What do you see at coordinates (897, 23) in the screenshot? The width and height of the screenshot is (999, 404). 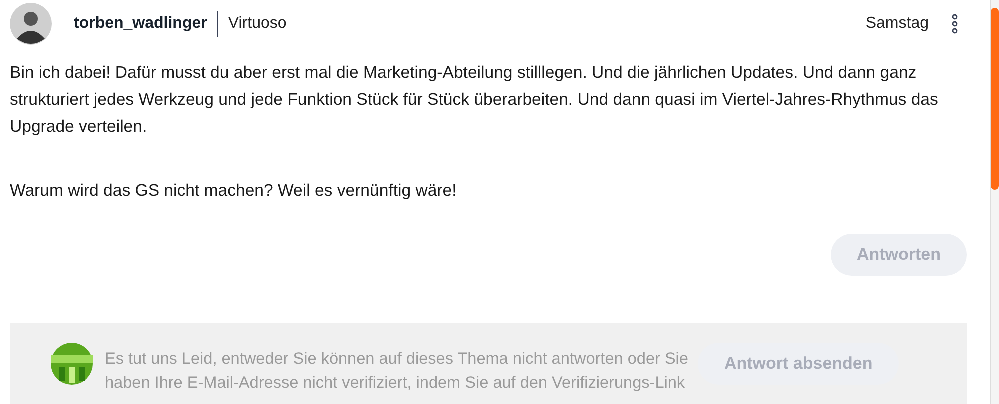 I see `post-date: Samstag` at bounding box center [897, 23].